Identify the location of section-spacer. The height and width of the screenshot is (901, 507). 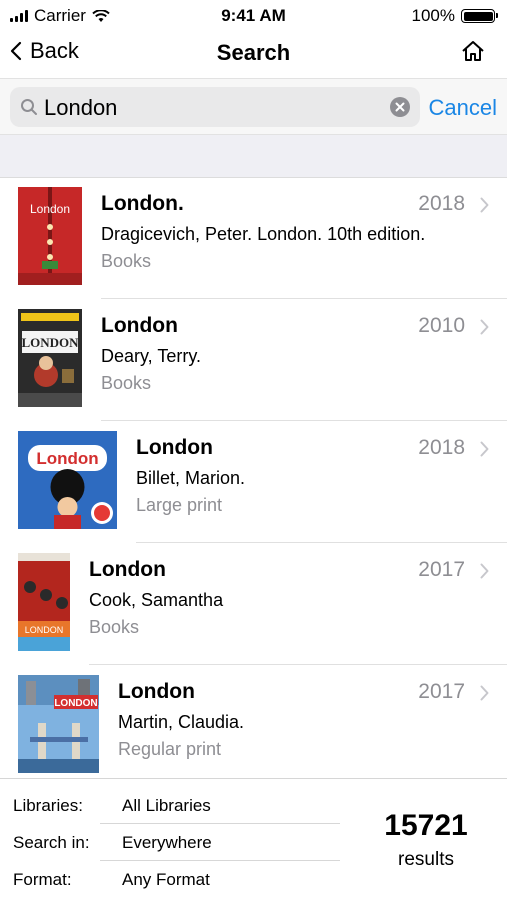
(253, 156).